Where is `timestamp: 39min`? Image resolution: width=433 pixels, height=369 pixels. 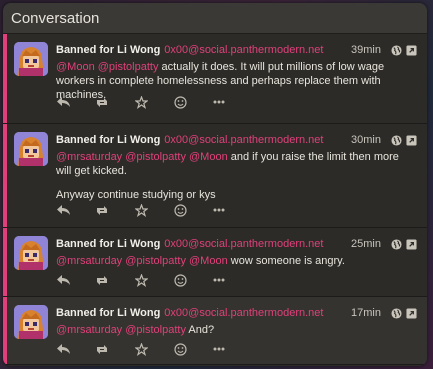
timestamp: 39min is located at coordinates (366, 50).